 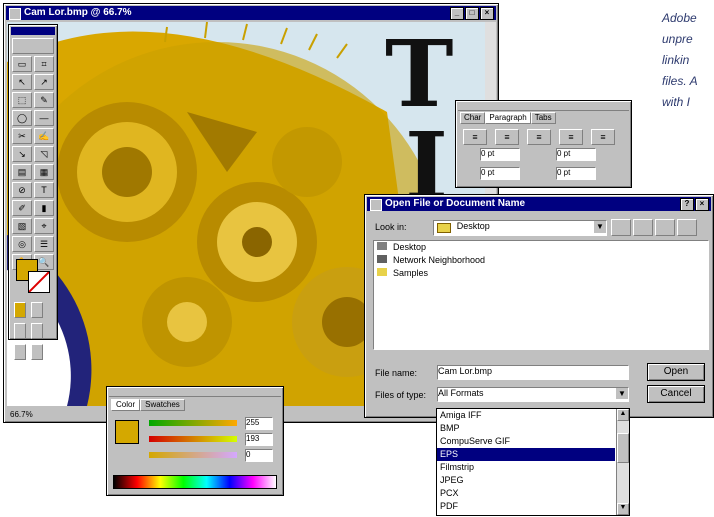 I want to click on type-list-scrollbar: ▲ ▼, so click(x=622, y=462).